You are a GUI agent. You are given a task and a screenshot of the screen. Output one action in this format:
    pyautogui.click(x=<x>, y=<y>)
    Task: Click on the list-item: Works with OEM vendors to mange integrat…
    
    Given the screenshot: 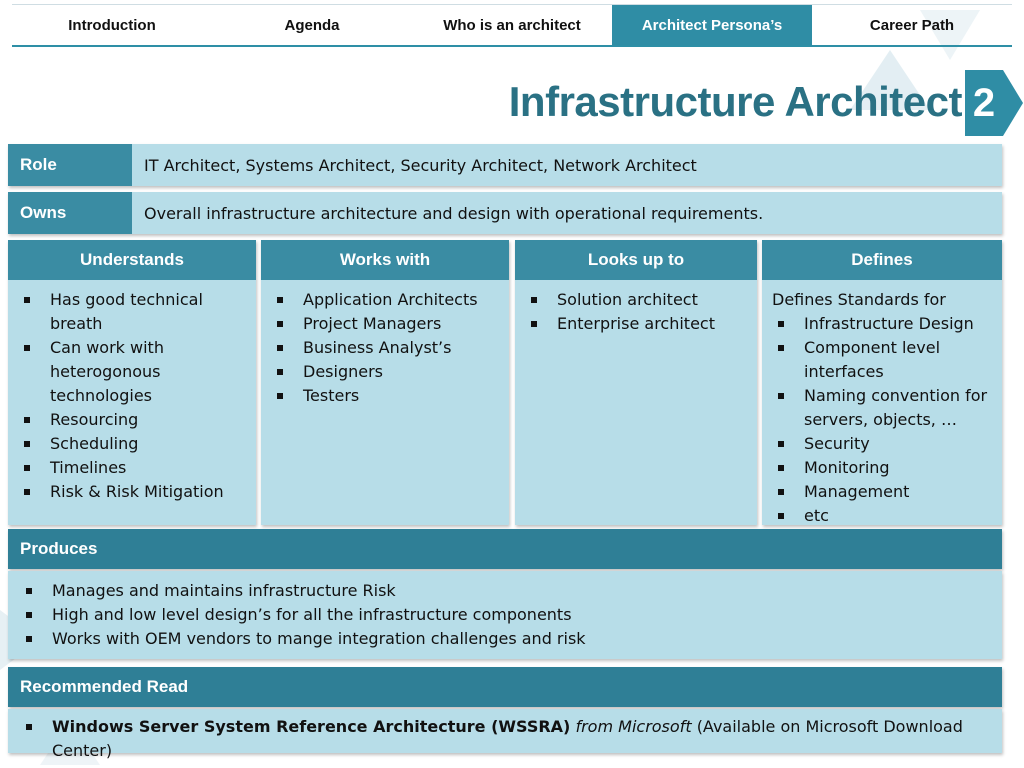 What is the action you would take?
    pyautogui.click(x=505, y=639)
    